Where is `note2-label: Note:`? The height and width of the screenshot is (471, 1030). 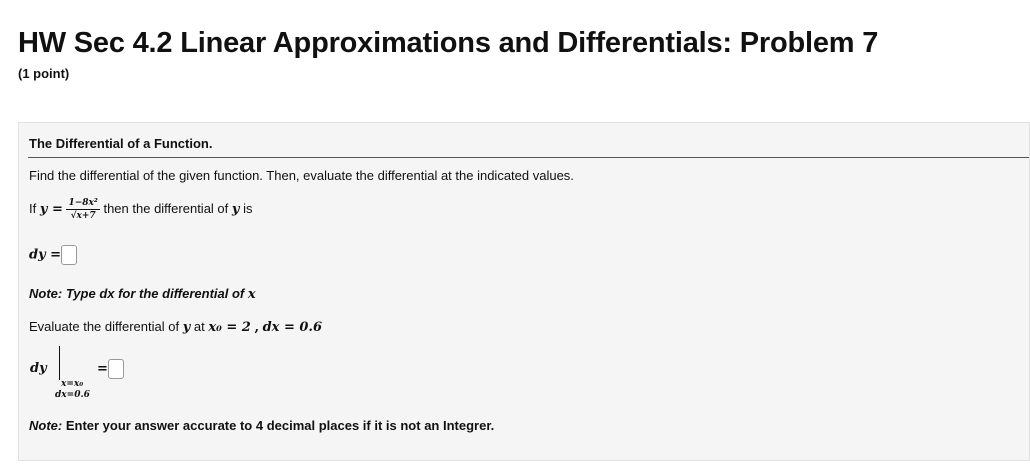 note2-label: Note: is located at coordinates (46, 425).